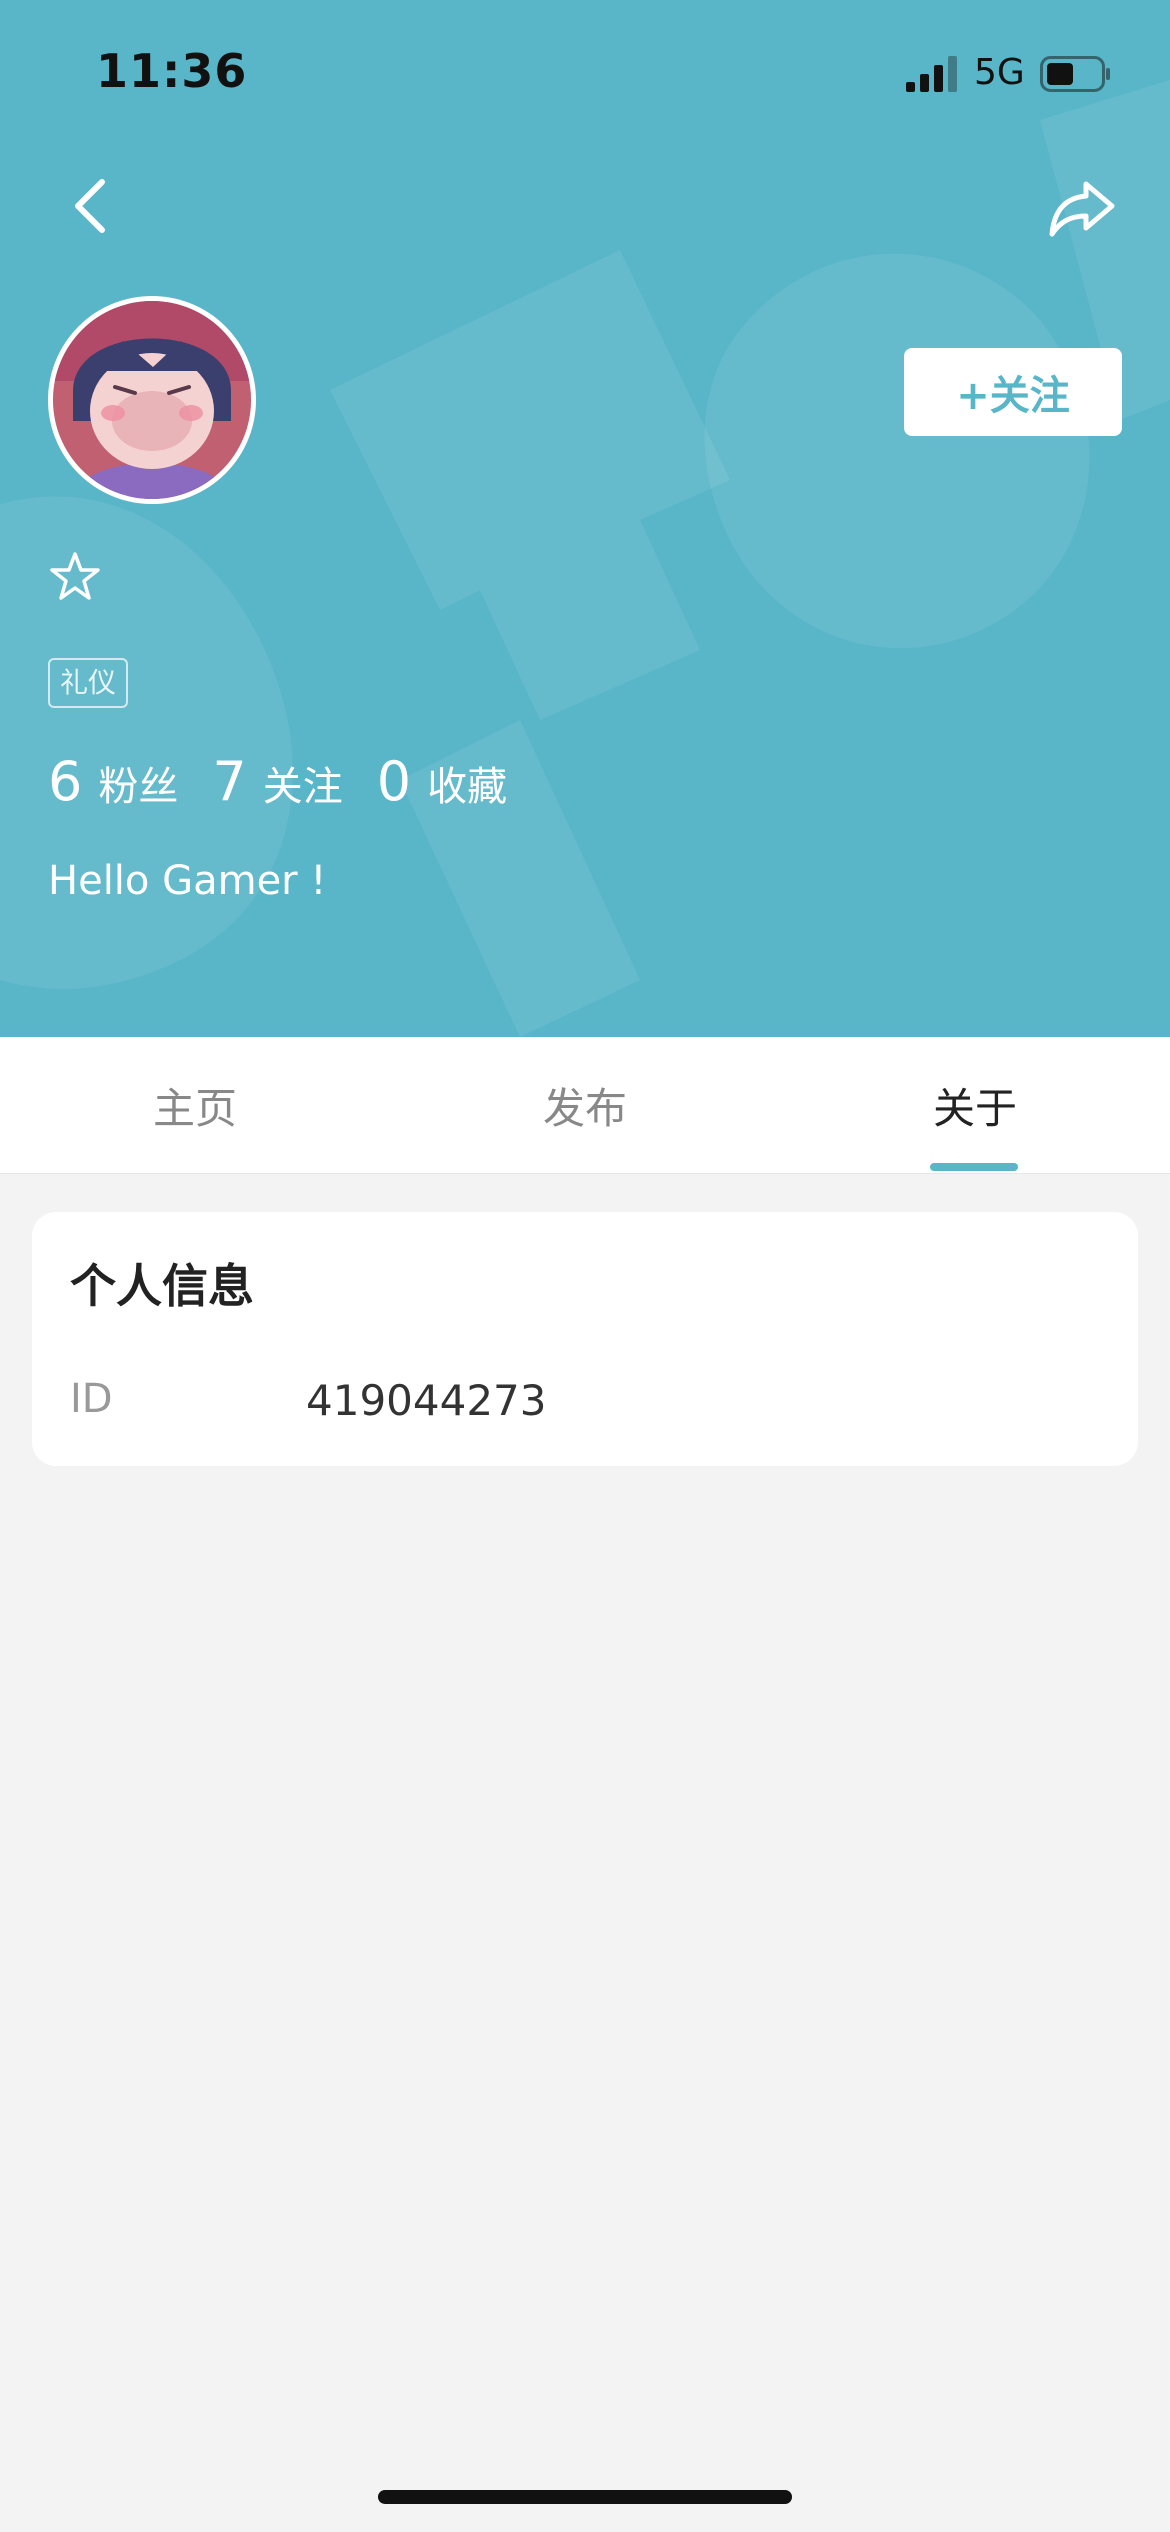 The height and width of the screenshot is (2532, 1170). Describe the element at coordinates (91, 1399) in the screenshot. I see `id-label: ID` at that location.